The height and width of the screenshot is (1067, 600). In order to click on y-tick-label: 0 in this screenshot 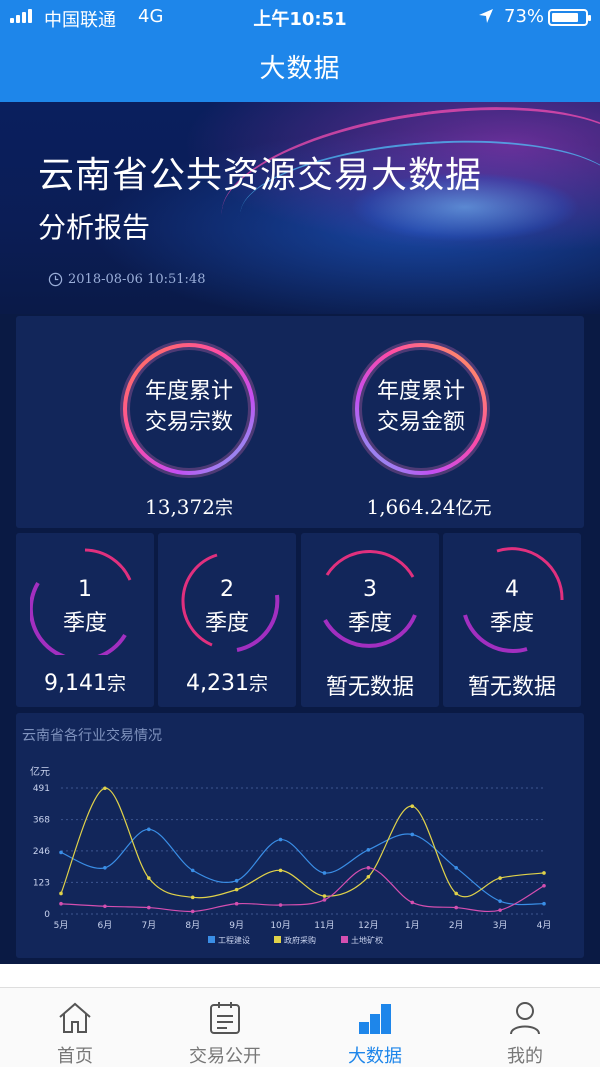, I will do `click(47, 915)`.